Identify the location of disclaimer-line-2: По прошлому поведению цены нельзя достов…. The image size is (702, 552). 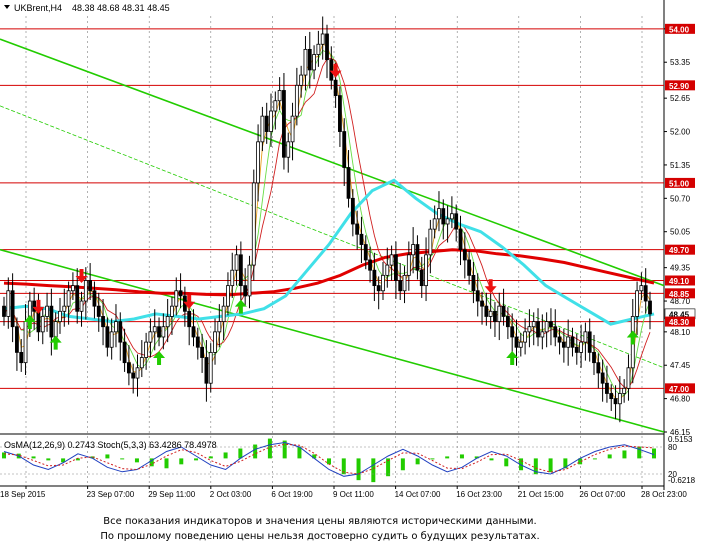
(320, 536).